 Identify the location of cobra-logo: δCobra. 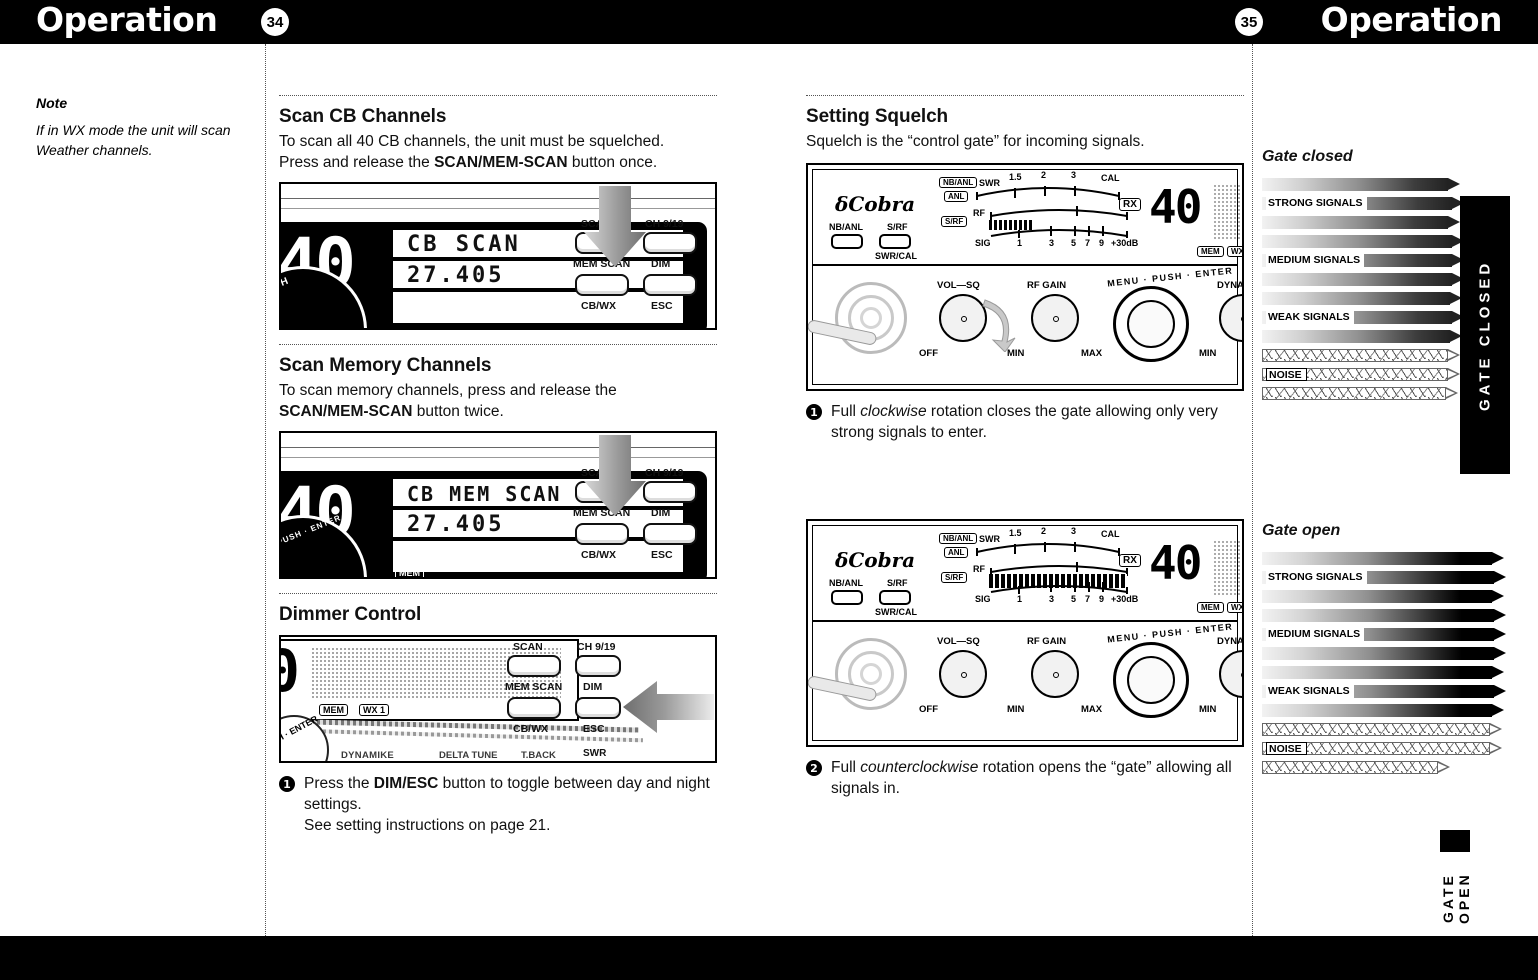
(875, 204).